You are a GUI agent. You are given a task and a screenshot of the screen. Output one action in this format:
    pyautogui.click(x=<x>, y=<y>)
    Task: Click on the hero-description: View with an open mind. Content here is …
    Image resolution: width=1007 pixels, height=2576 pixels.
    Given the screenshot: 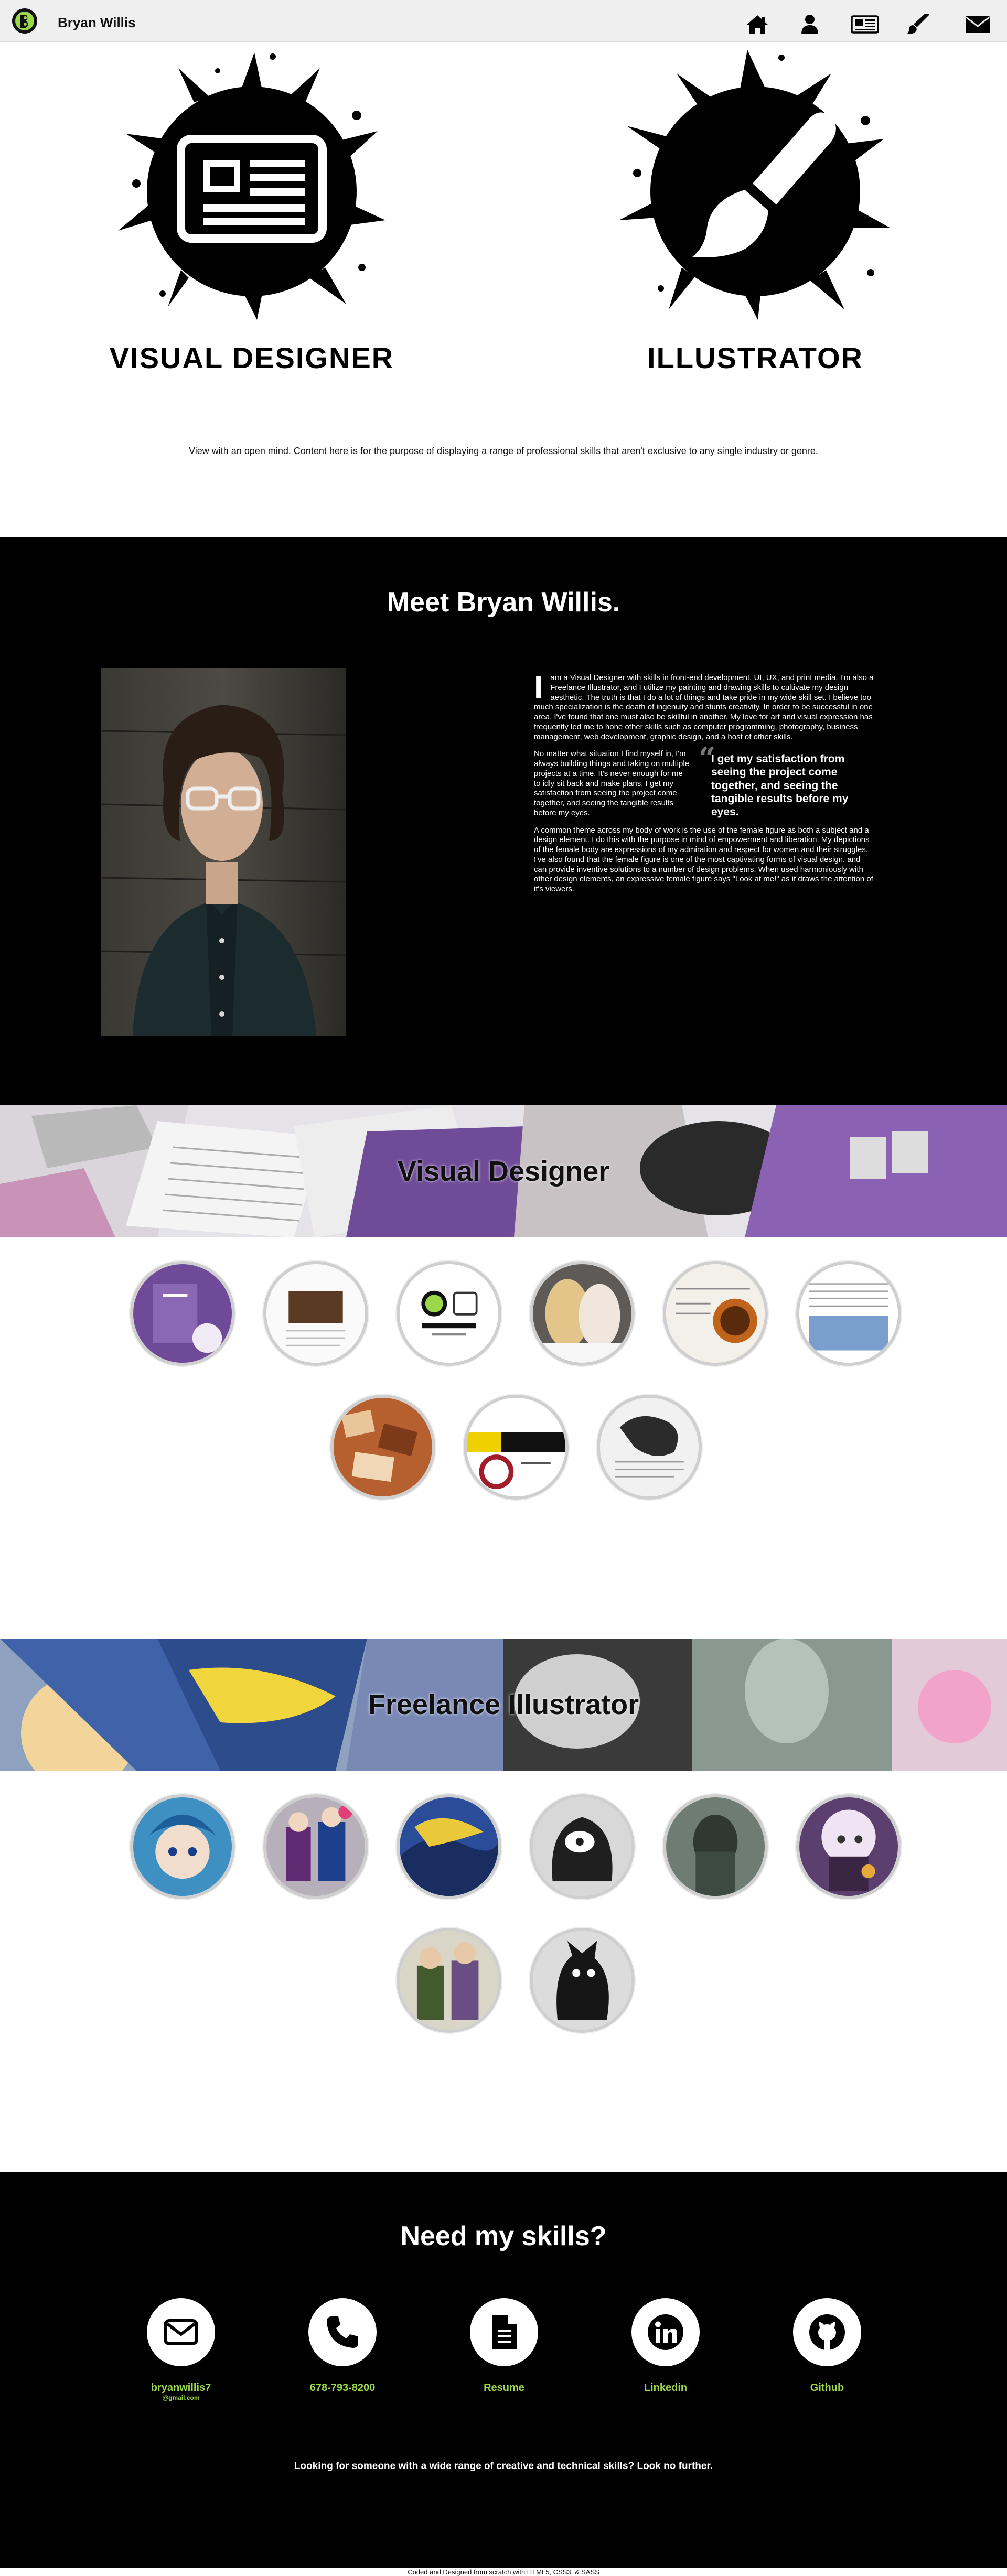 What is the action you would take?
    pyautogui.click(x=504, y=451)
    